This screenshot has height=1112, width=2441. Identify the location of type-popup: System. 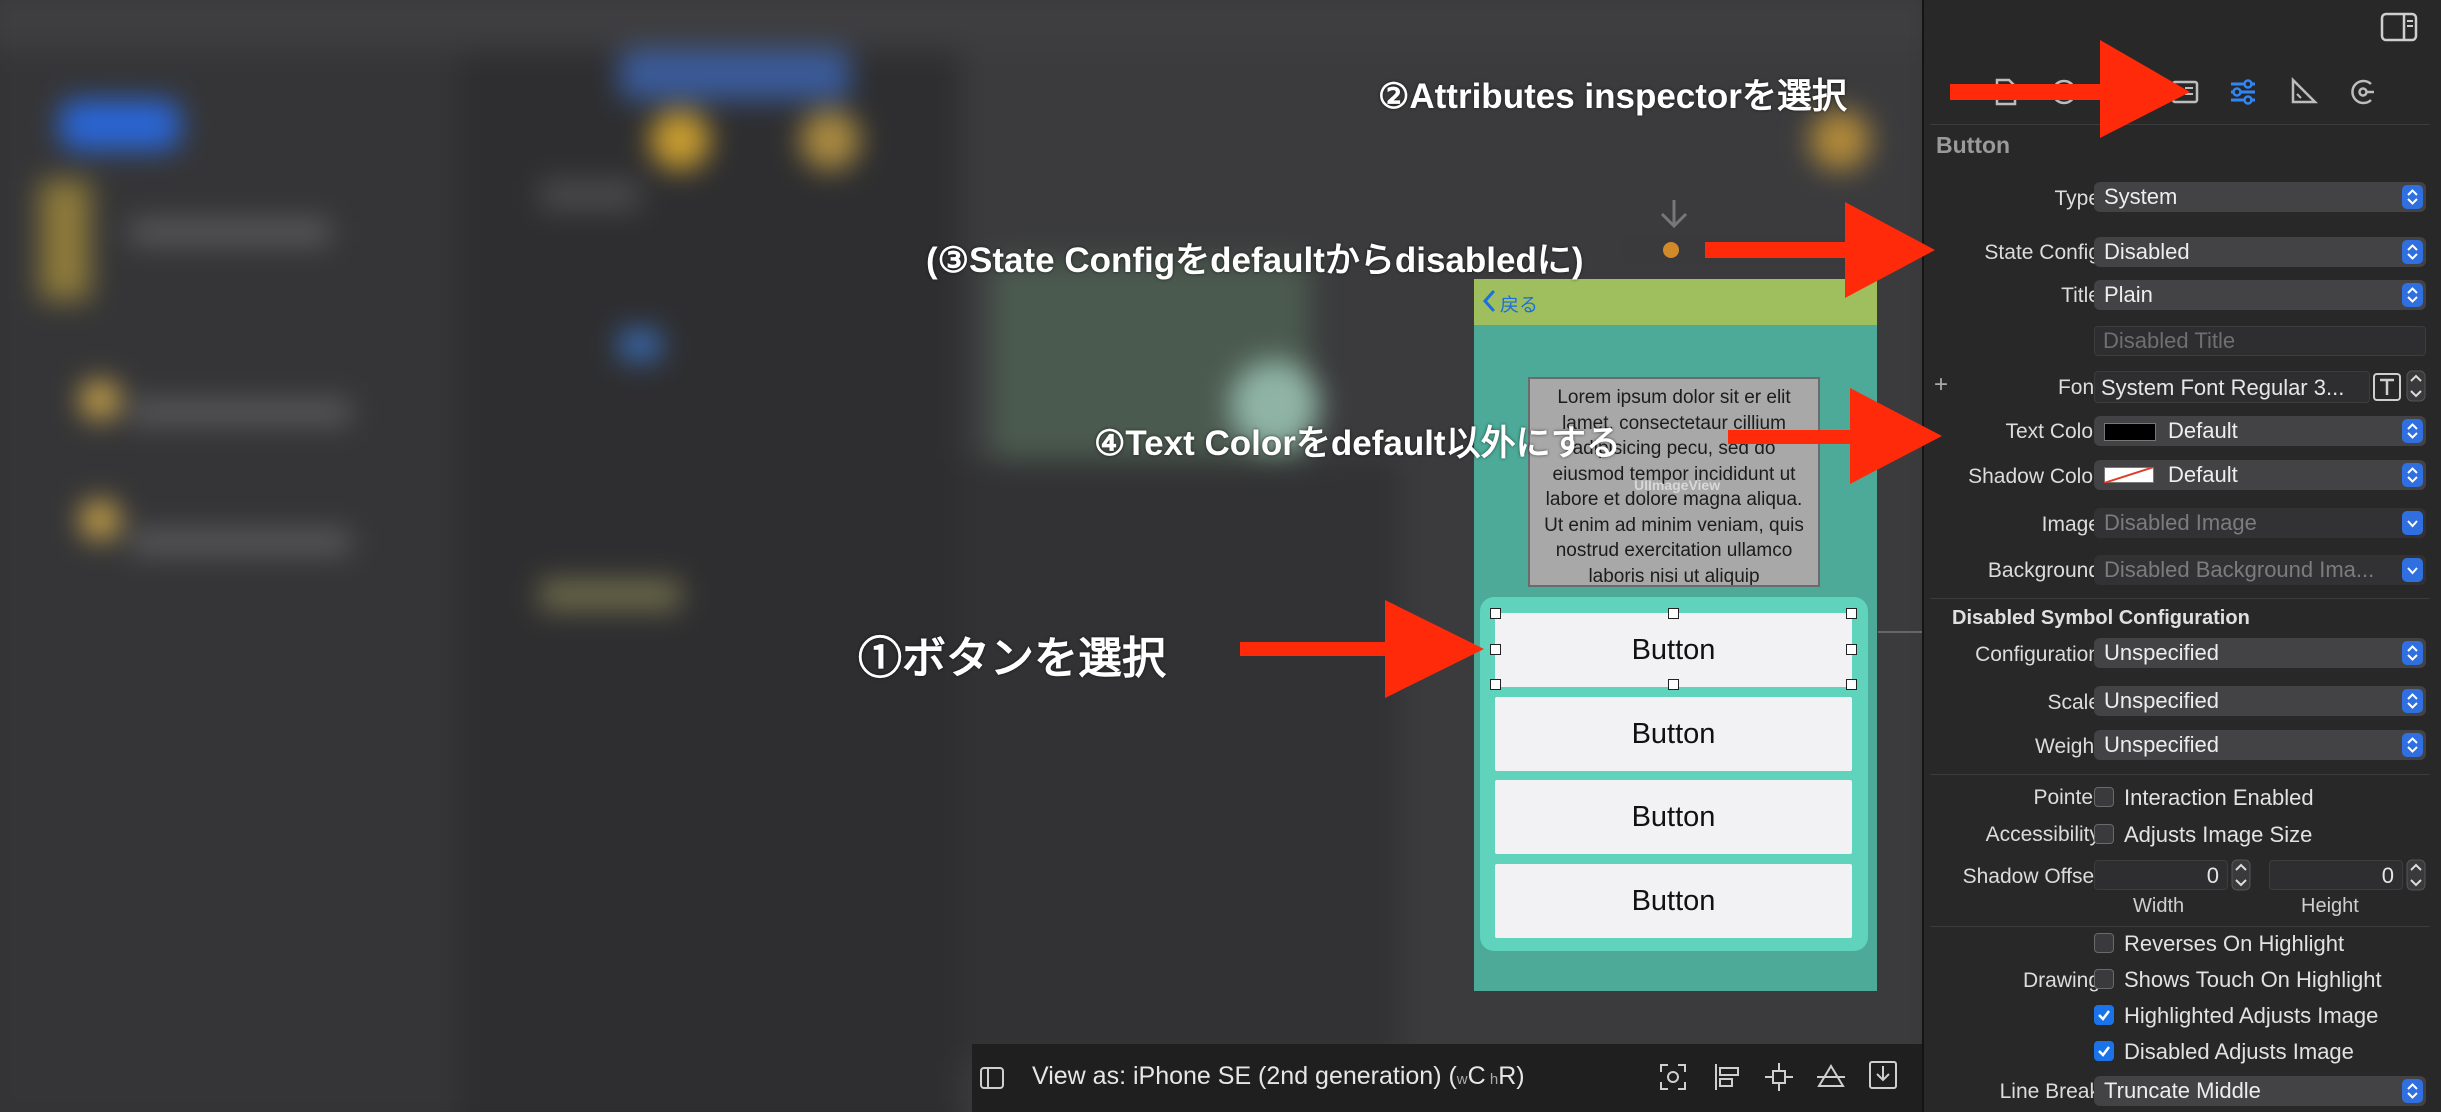
(2260, 197).